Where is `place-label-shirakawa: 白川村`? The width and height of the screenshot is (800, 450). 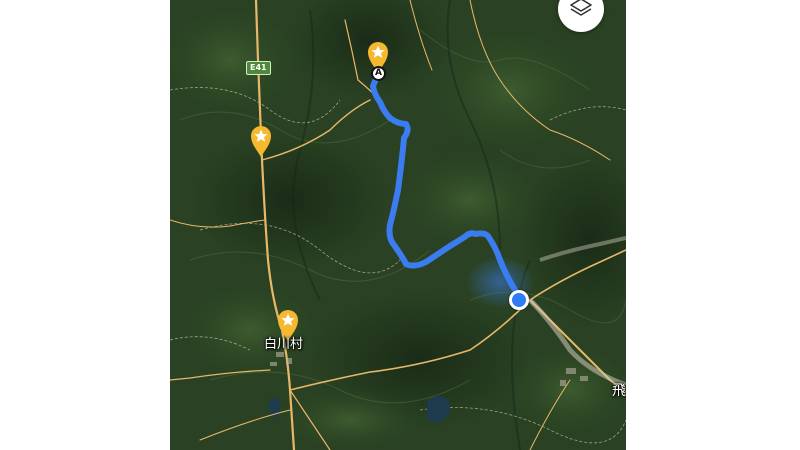
place-label-shirakawa: 白川村 is located at coordinates (283, 342).